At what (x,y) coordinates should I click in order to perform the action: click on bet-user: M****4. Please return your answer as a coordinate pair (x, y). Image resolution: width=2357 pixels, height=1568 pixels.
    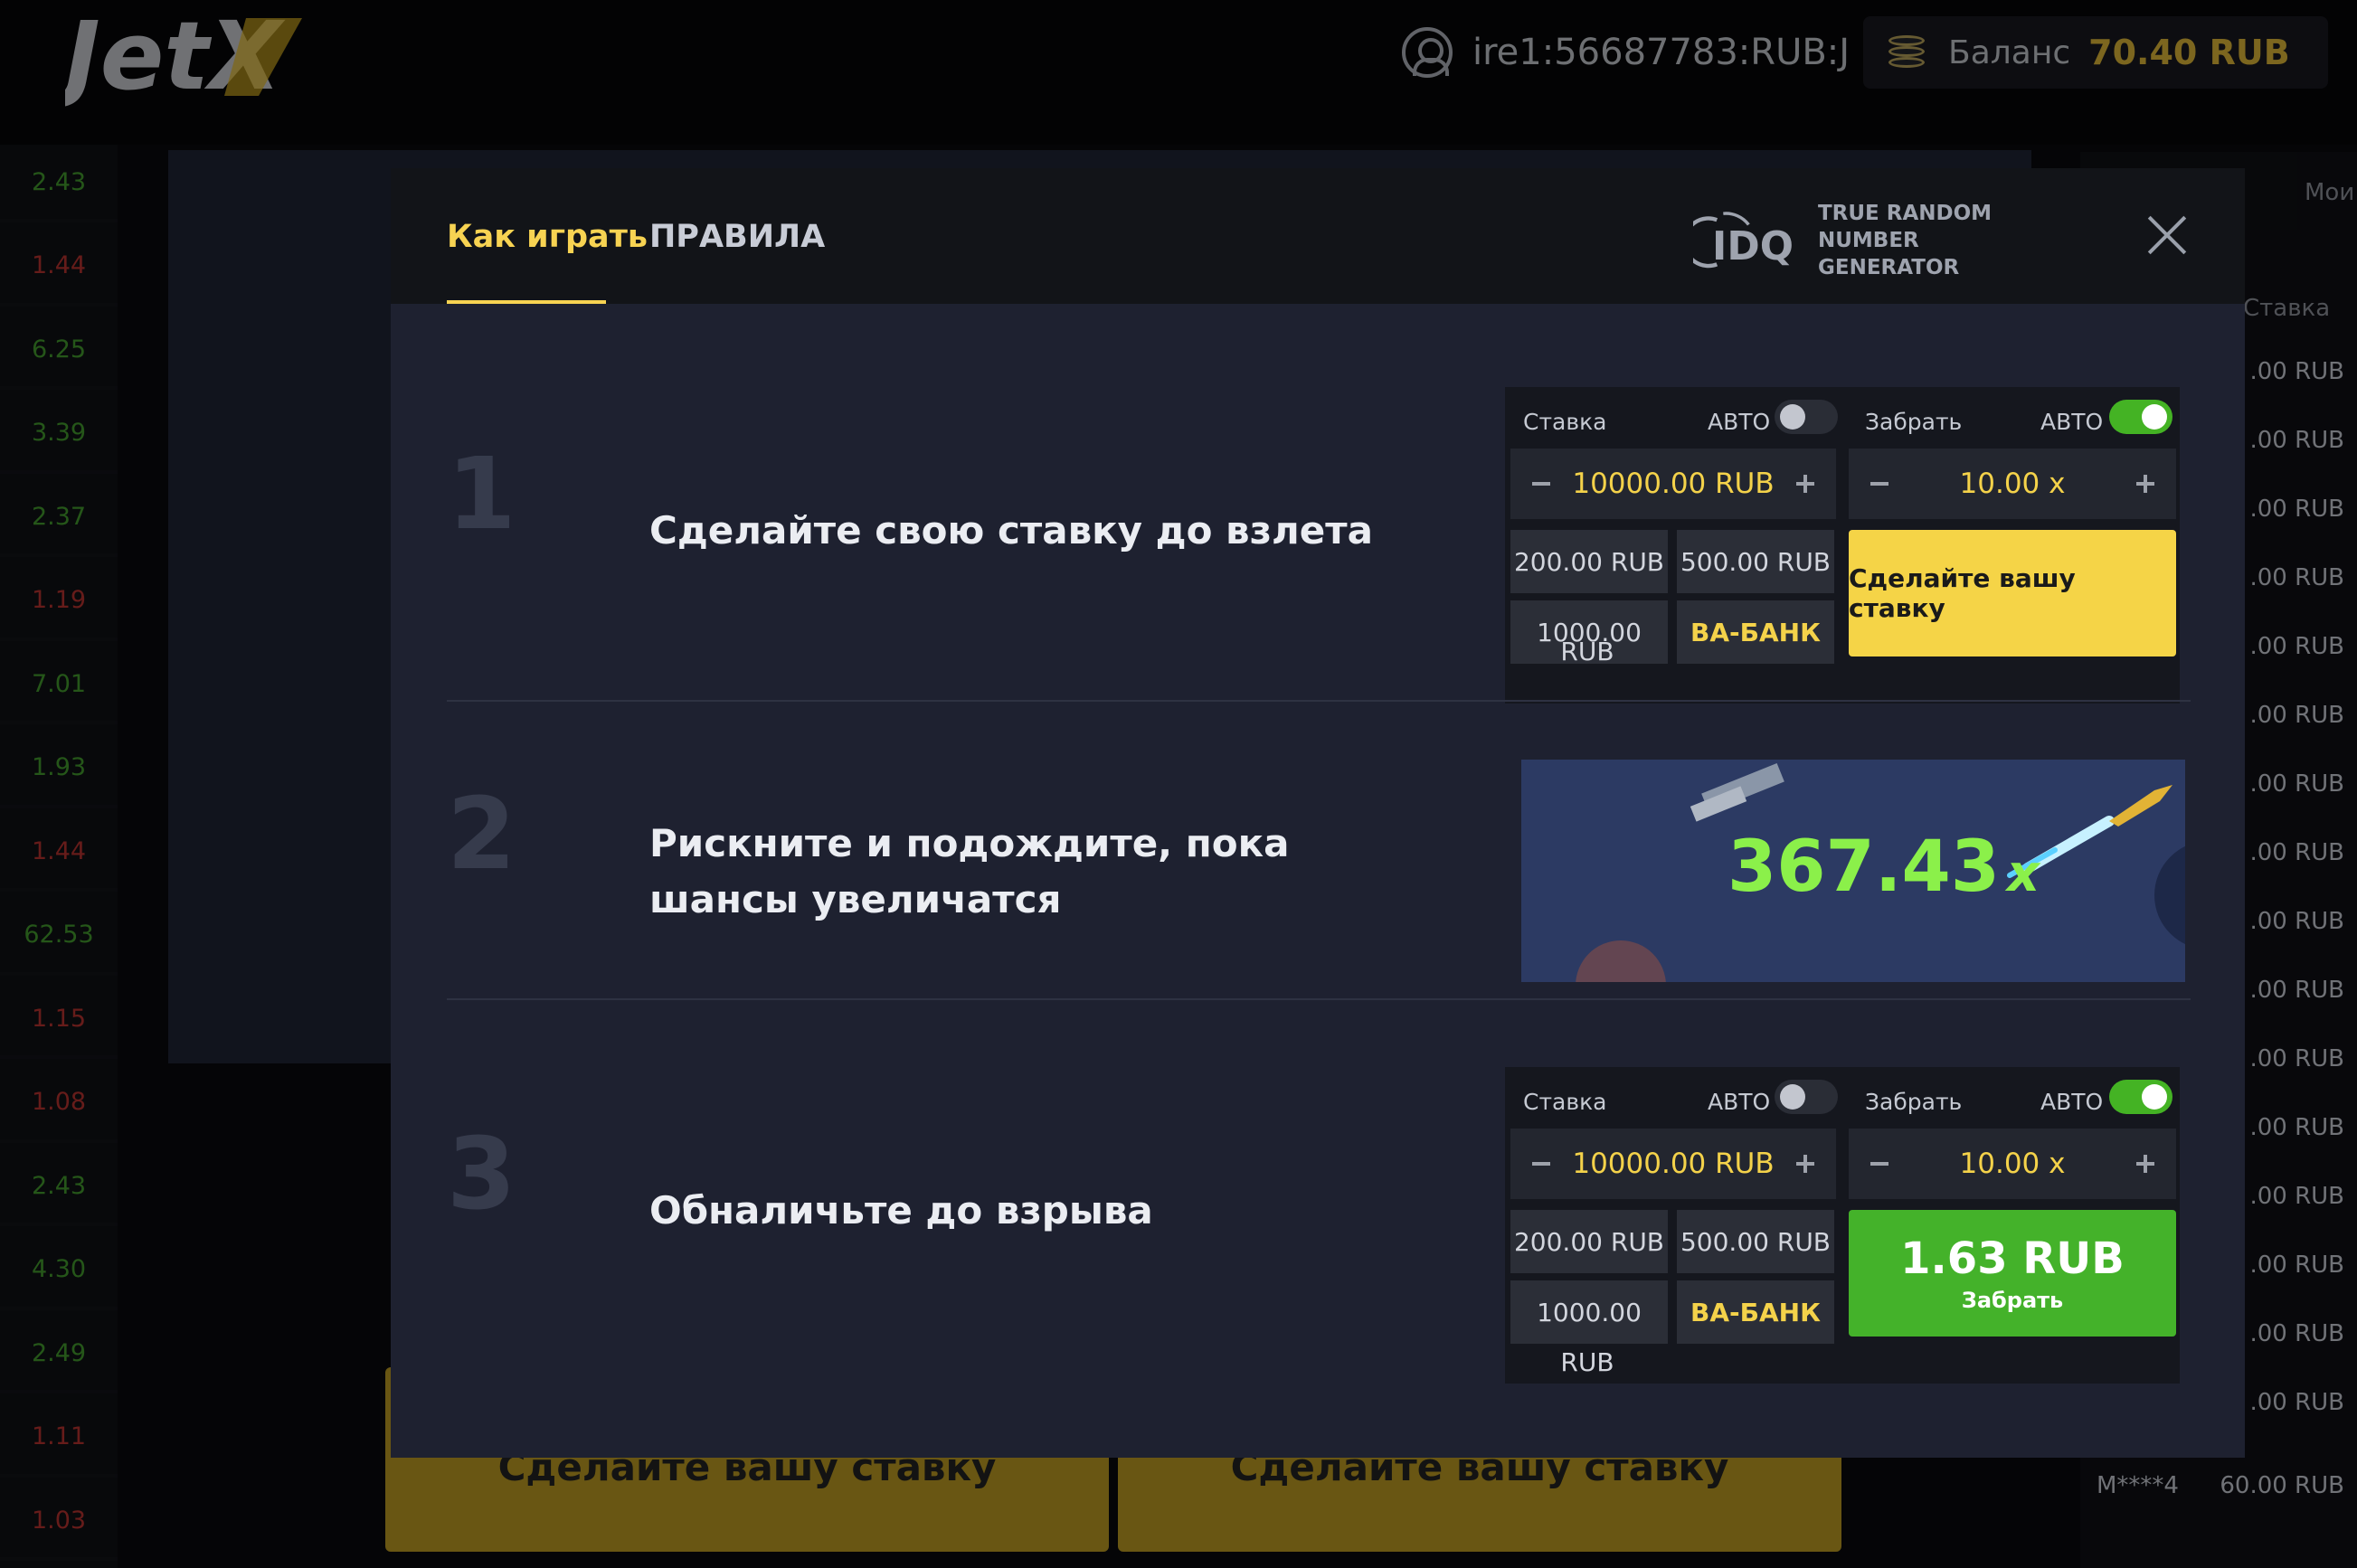
    Looking at the image, I should click on (2138, 1485).